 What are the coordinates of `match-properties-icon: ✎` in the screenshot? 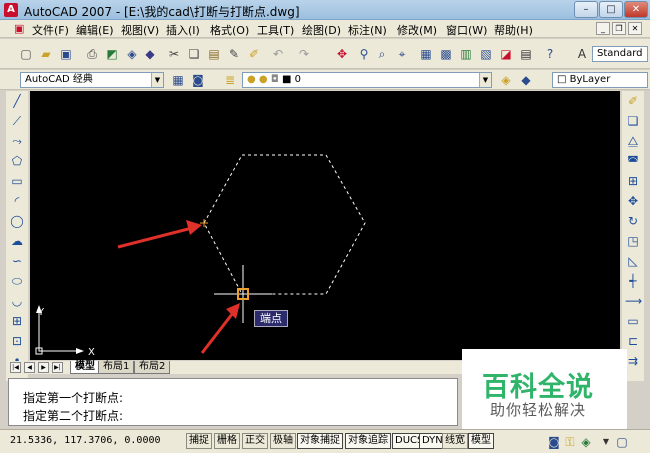 It's located at (234, 54).